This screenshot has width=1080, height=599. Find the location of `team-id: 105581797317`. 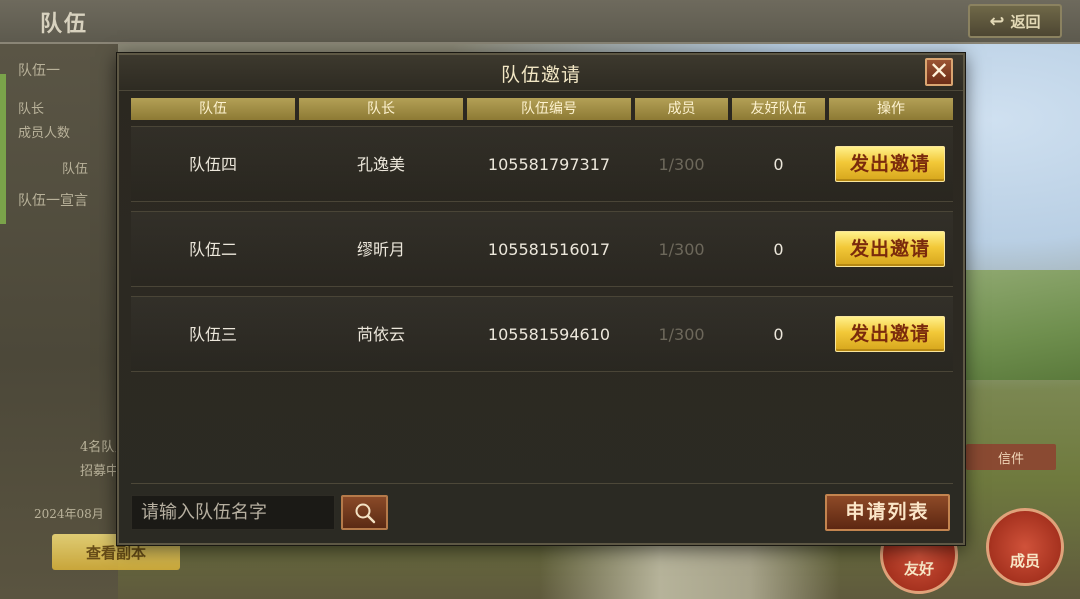

team-id: 105581797317 is located at coordinates (549, 164).